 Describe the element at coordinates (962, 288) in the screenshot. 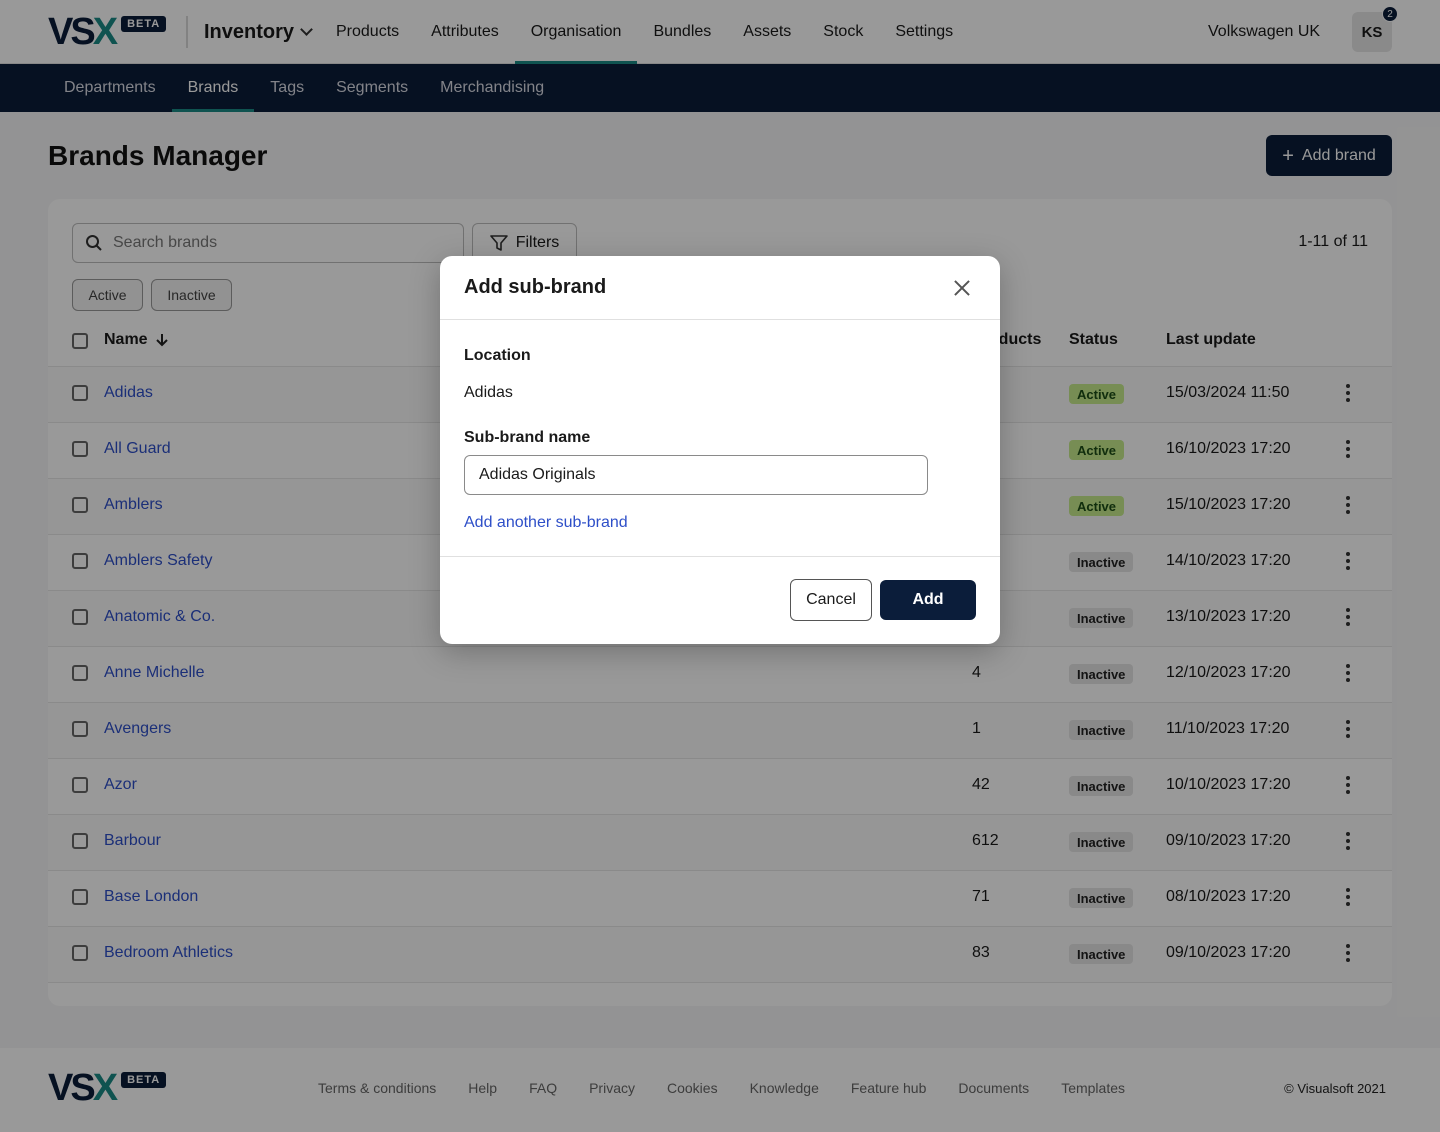

I see `close-icon` at that location.